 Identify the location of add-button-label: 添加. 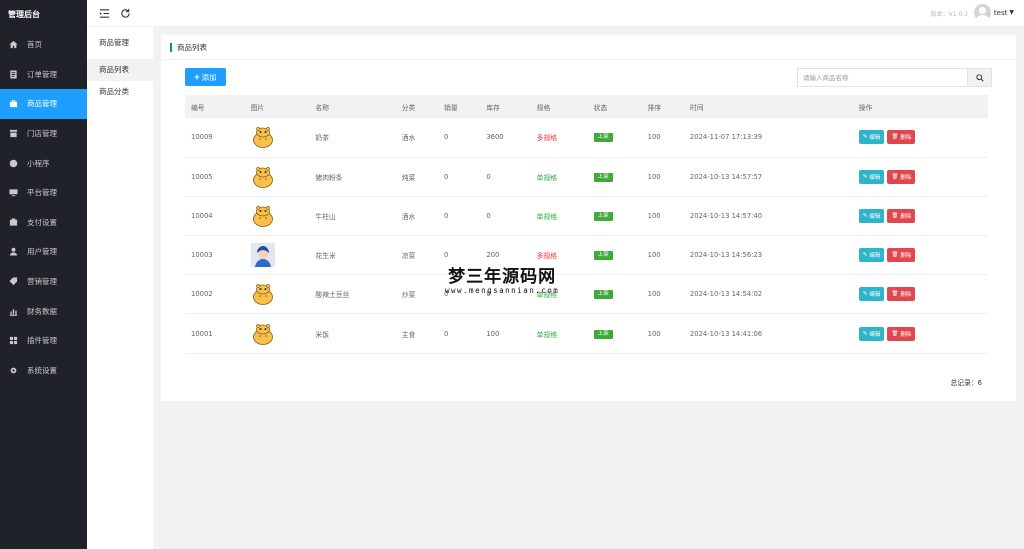
(209, 77).